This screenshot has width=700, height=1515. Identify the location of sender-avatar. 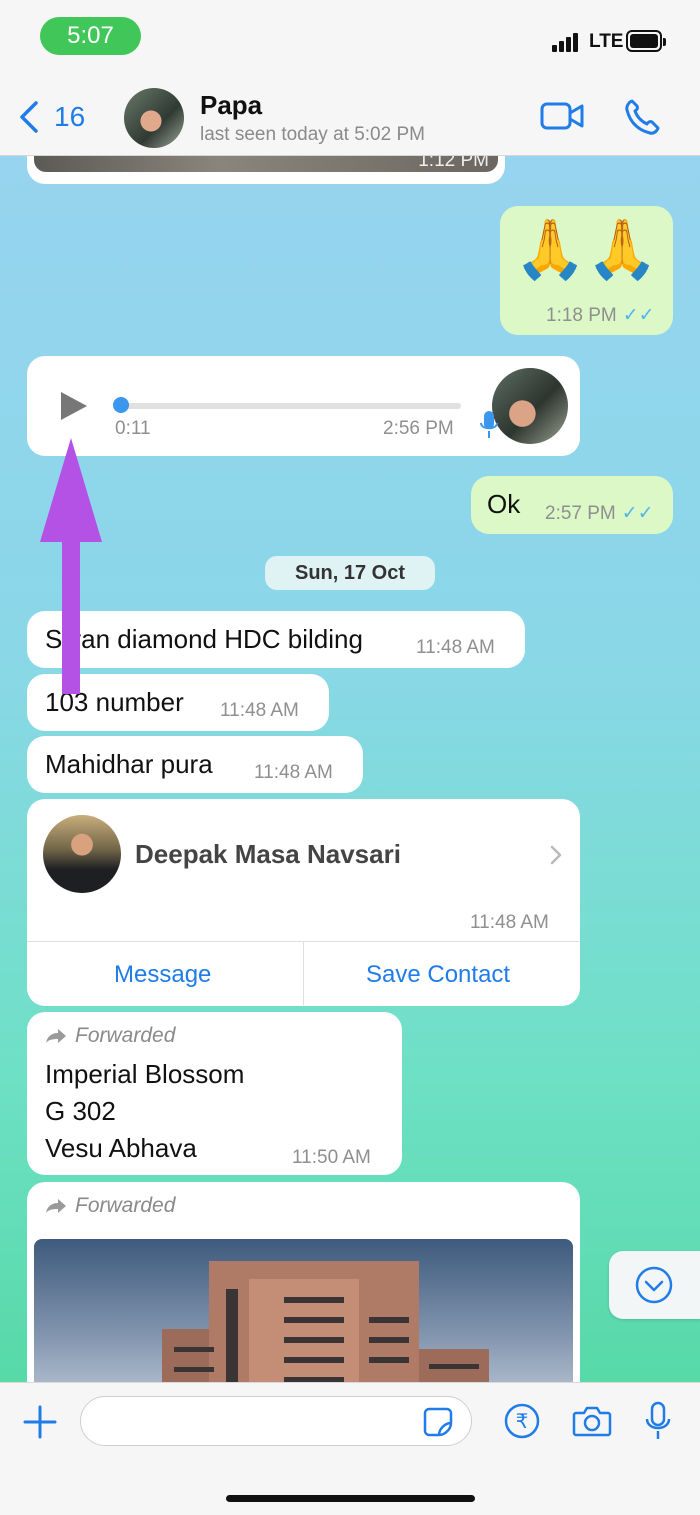
(530, 406).